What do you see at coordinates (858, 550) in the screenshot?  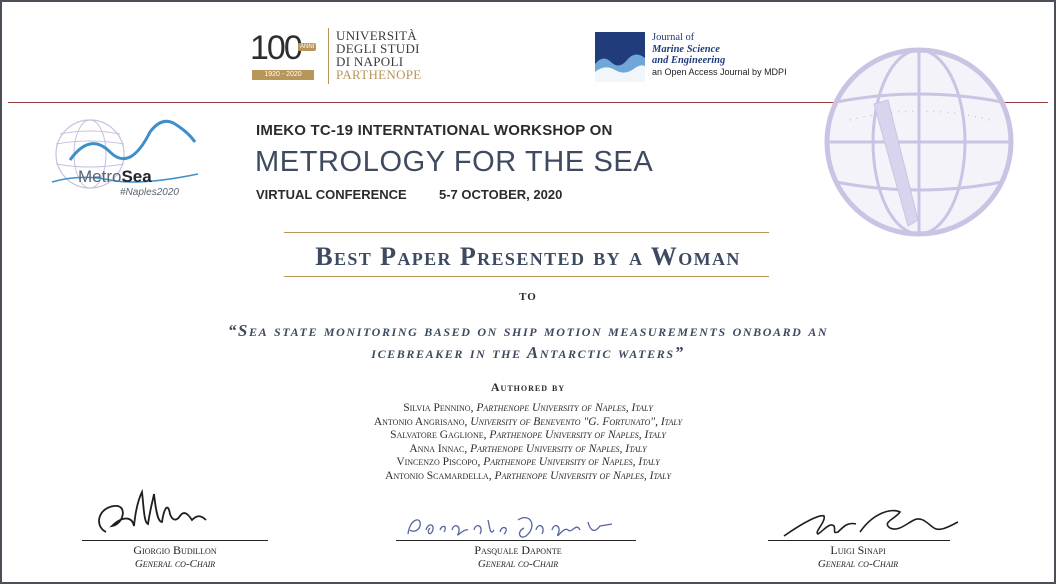 I see `signatory-name: Luigi Sinapi` at bounding box center [858, 550].